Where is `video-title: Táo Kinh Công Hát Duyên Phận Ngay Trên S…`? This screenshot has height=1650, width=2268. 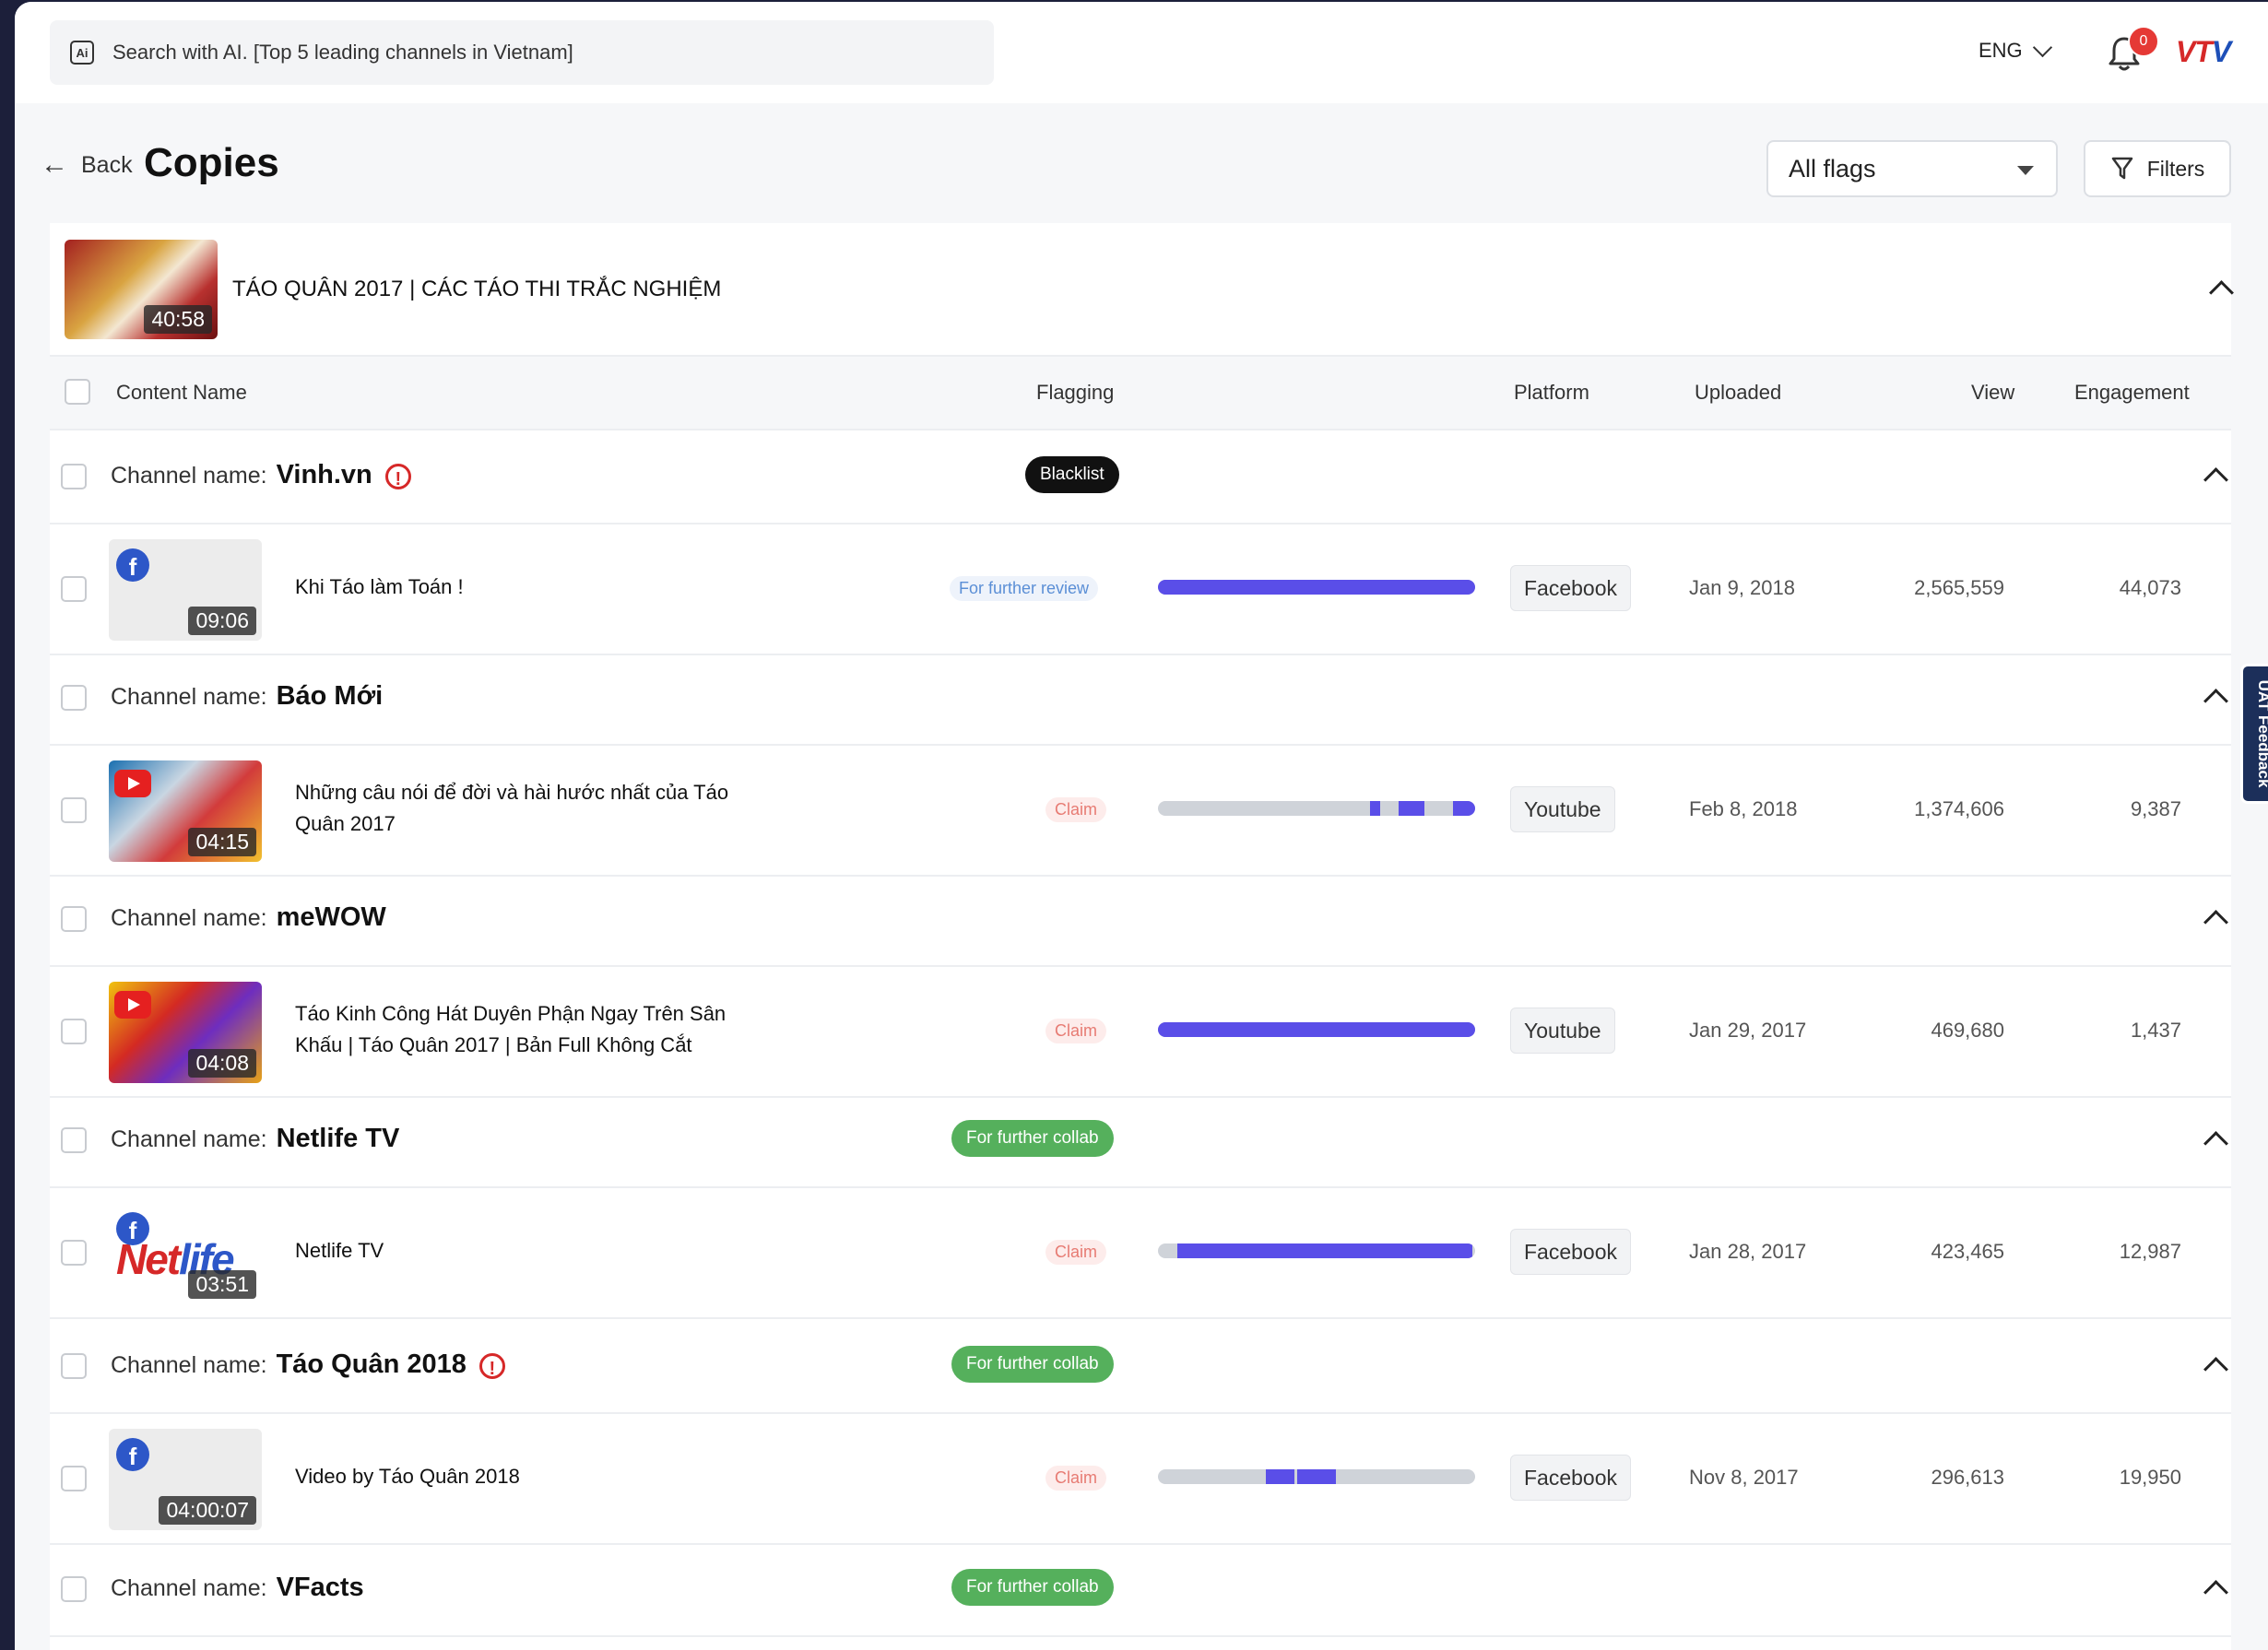 video-title: Táo Kinh Công Hát Duyên Phận Ngay Trên S… is located at coordinates (534, 1029).